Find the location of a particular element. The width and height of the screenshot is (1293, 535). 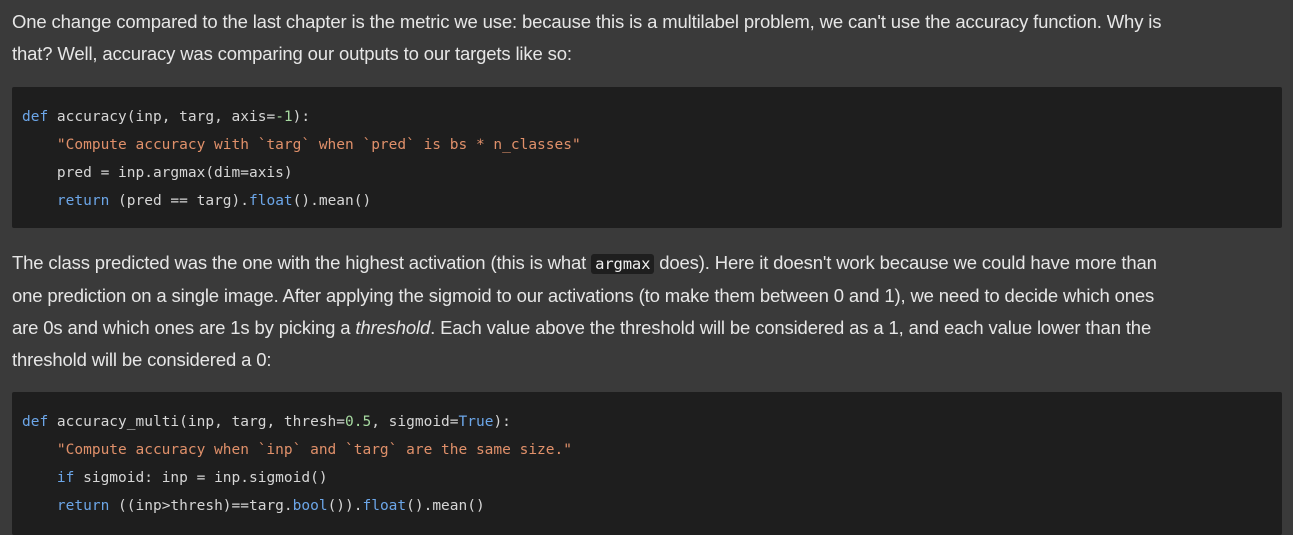

code-text: accuracy(inp, targ, axis= is located at coordinates (162, 117).